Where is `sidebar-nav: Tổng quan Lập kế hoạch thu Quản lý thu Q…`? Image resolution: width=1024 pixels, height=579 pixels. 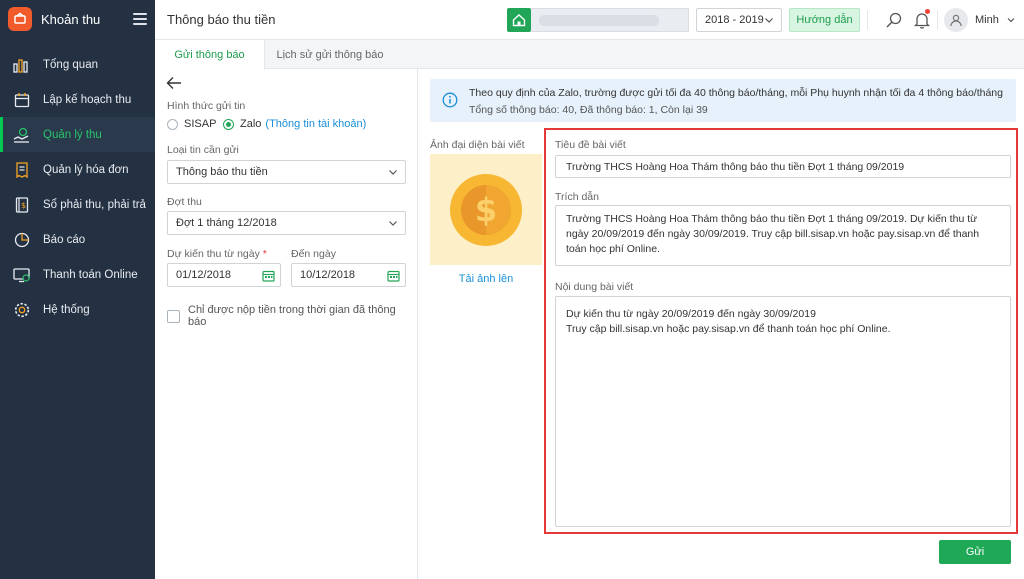
sidebar-nav: Tổng quan Lập kế hoạch thu Quản lý thu Q… is located at coordinates (77, 187).